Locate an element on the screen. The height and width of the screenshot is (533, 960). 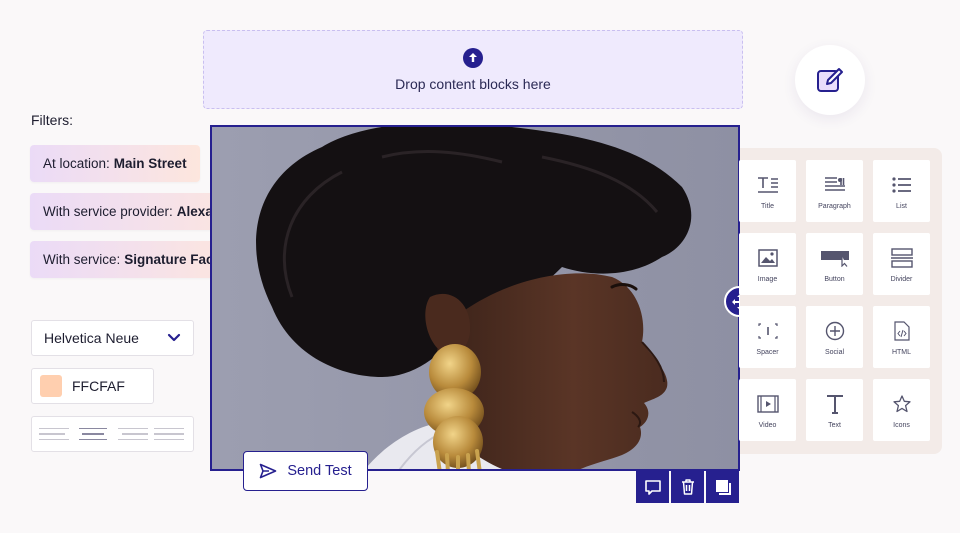
block-label: Social is located at coordinates (834, 352).